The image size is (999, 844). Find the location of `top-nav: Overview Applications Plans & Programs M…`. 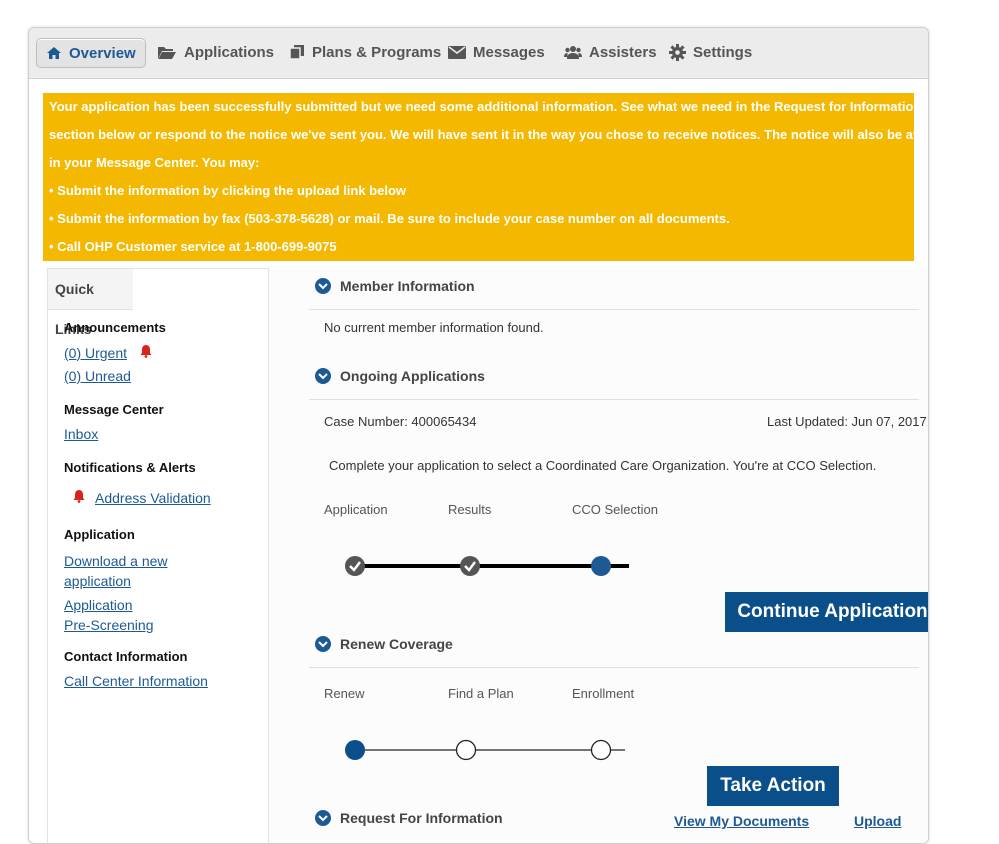

top-nav: Overview Applications Plans & Programs M… is located at coordinates (478, 53).